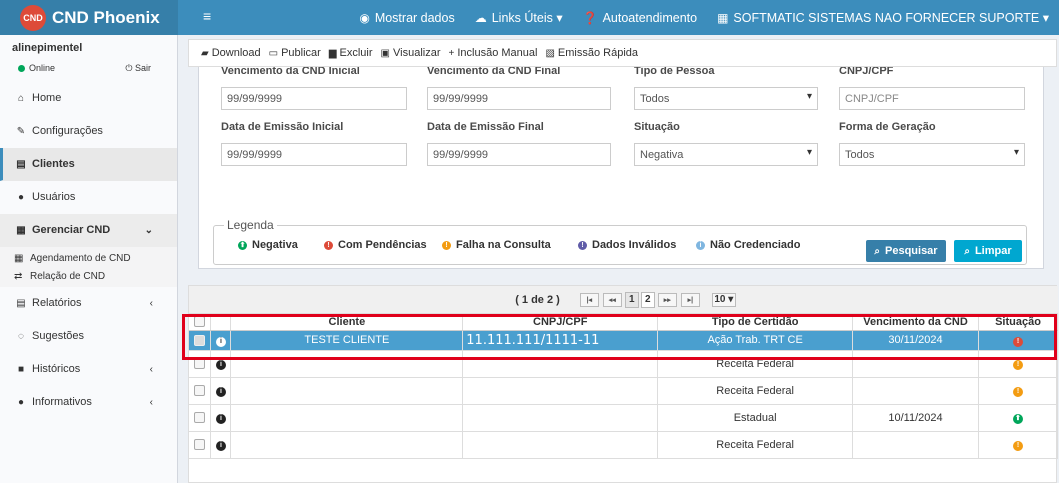 The image size is (1059, 483). I want to click on legend-label: Negativa, so click(275, 245).